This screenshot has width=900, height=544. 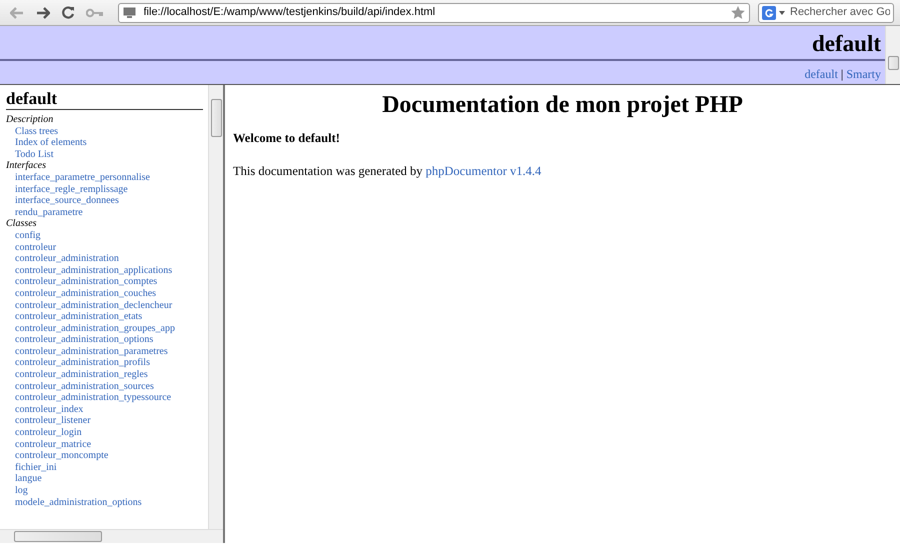 What do you see at coordinates (107, 270) in the screenshot?
I see `sidebar-link: controleur_administration_applications` at bounding box center [107, 270].